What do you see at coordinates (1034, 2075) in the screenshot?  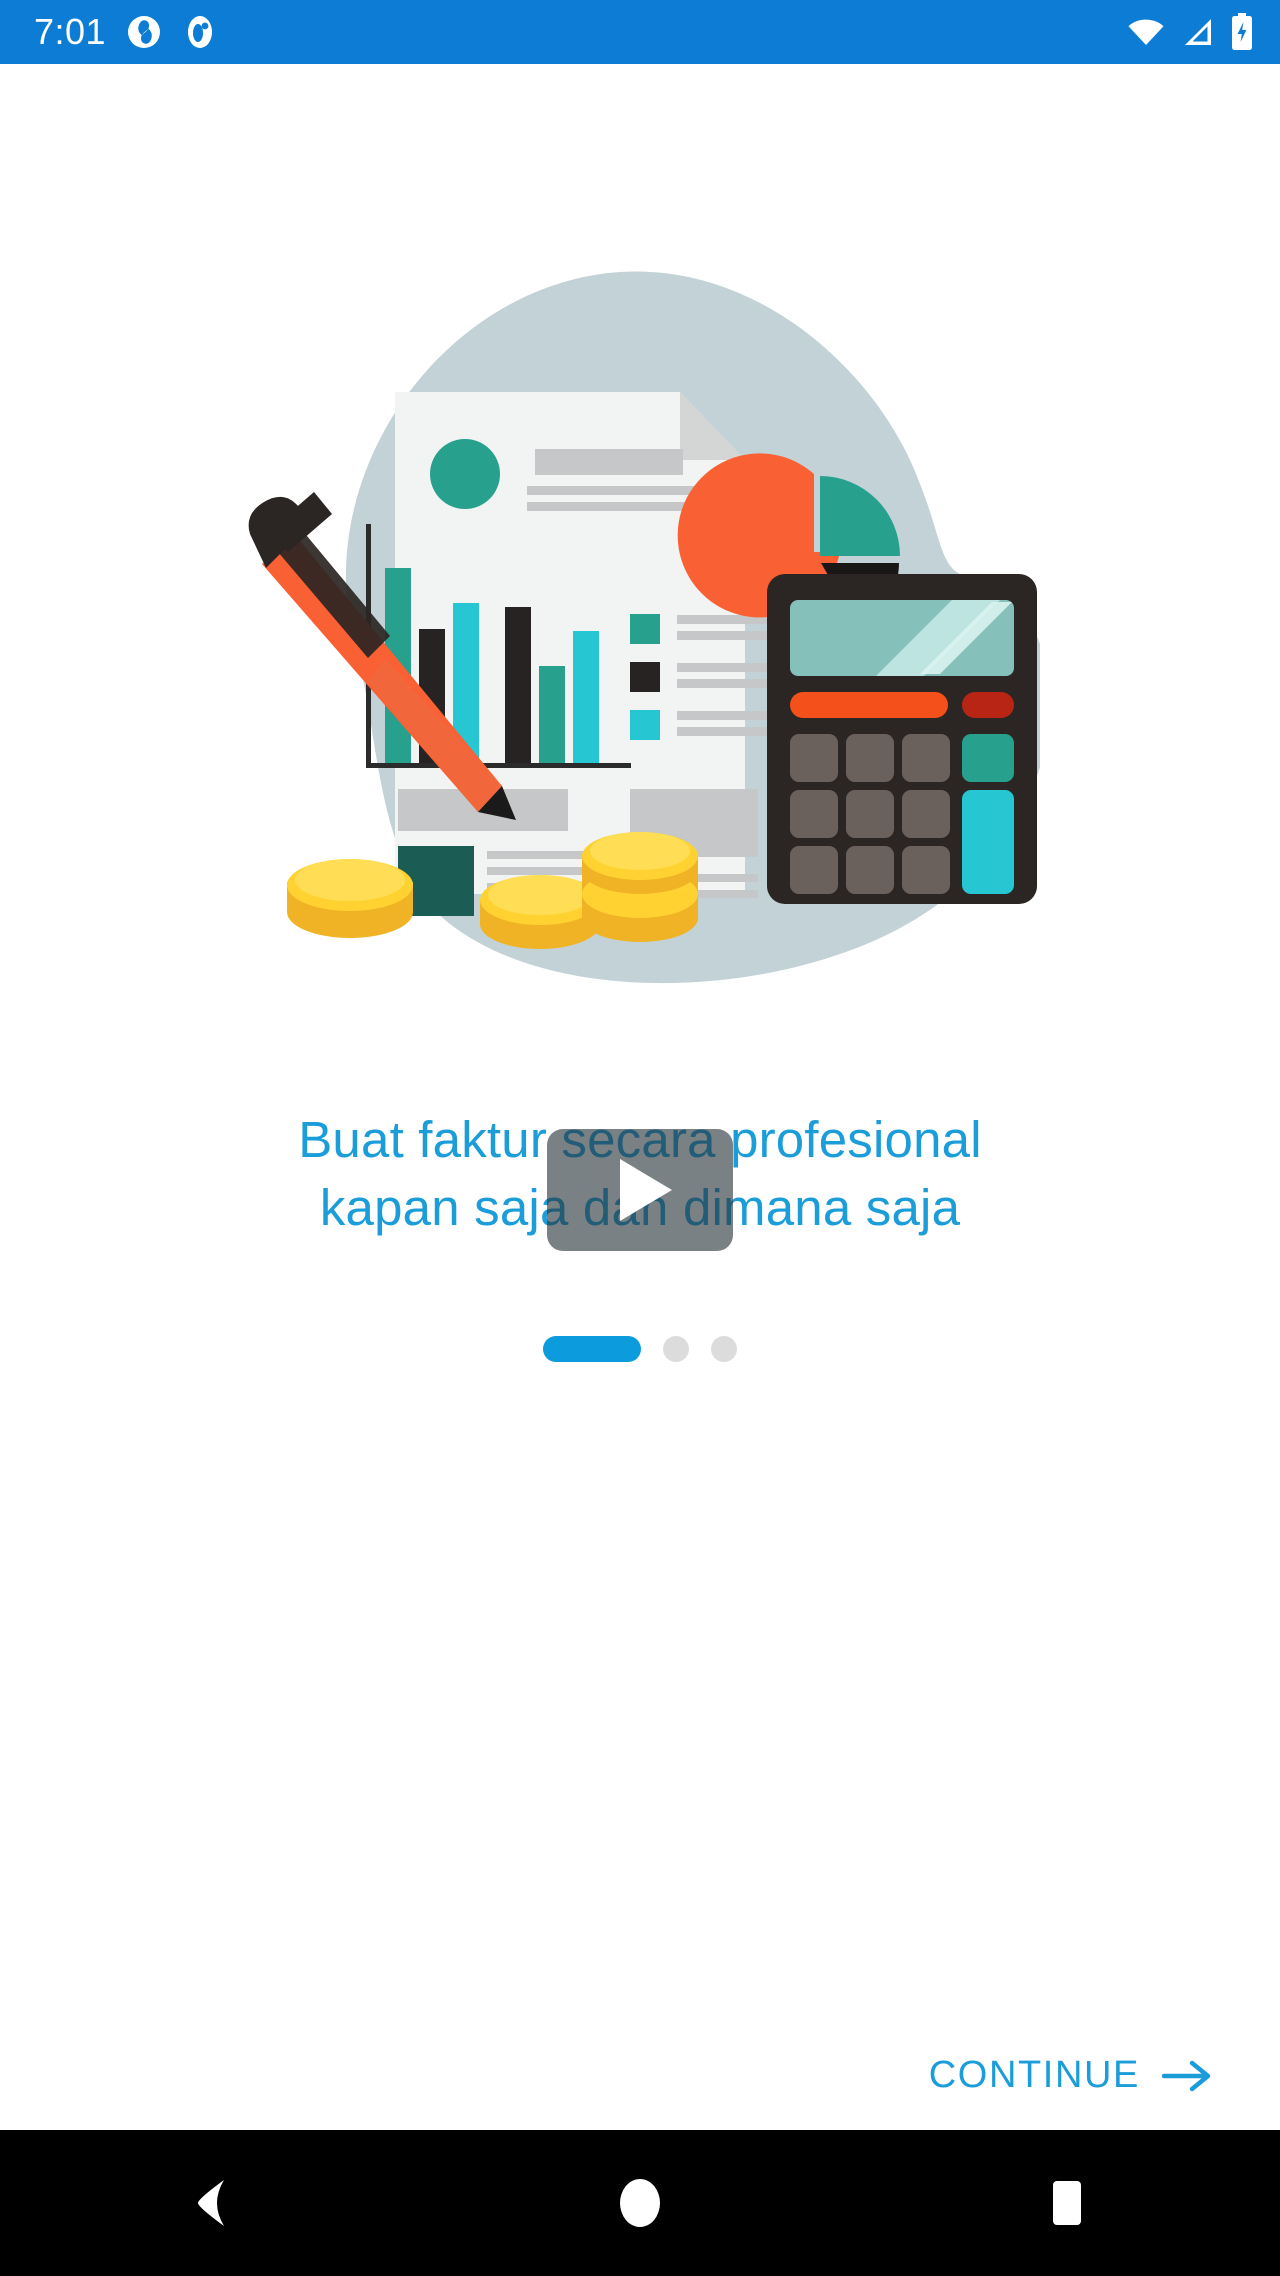 I see `continue-button-label: CONTINUE` at bounding box center [1034, 2075].